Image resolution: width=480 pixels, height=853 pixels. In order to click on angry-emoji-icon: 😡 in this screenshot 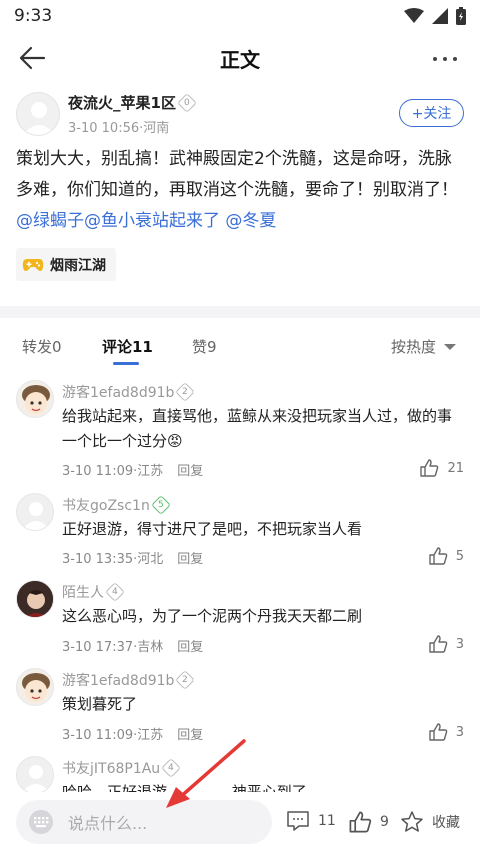, I will do `click(175, 441)`.